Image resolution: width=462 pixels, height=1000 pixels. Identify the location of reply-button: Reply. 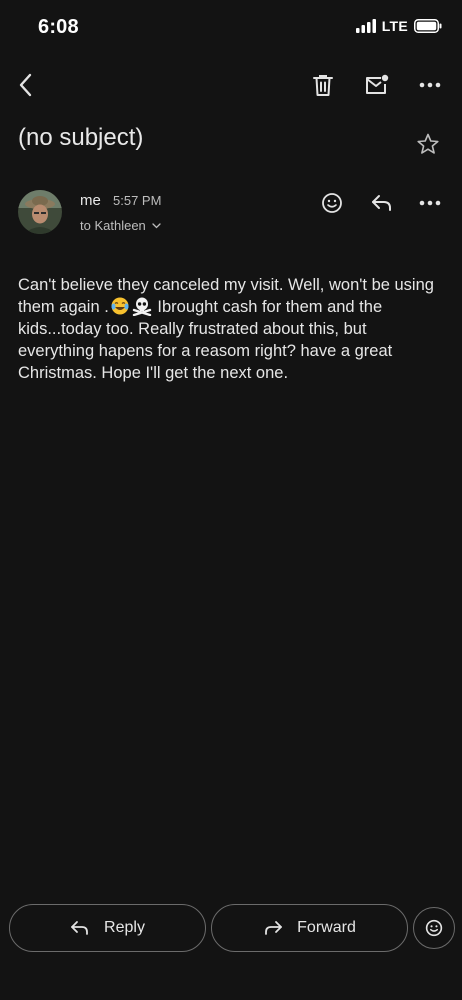
(107, 928).